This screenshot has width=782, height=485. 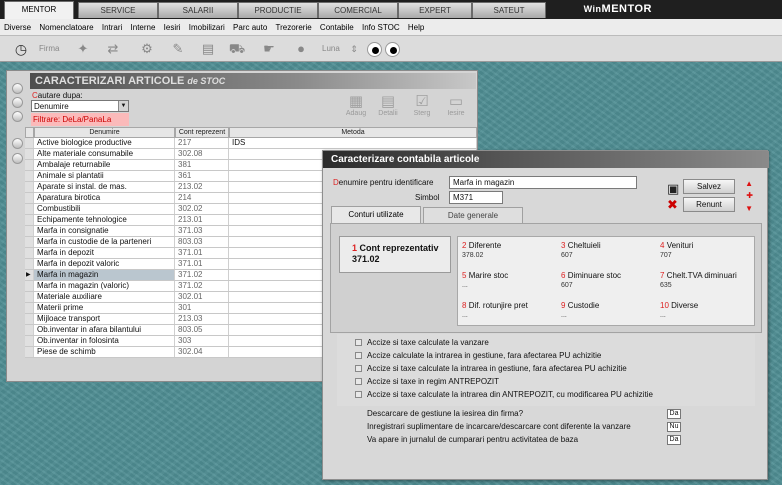 I want to click on document-icon: ✎, so click(x=178, y=49).